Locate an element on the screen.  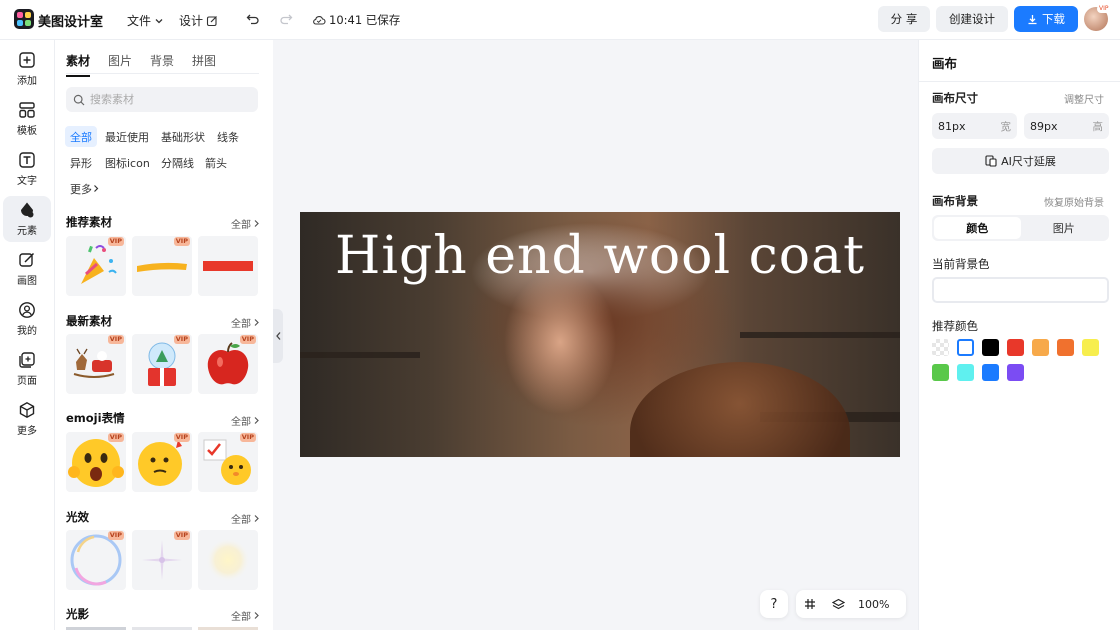
material-checklist-emoji: VIP is located at coordinates (228, 462).